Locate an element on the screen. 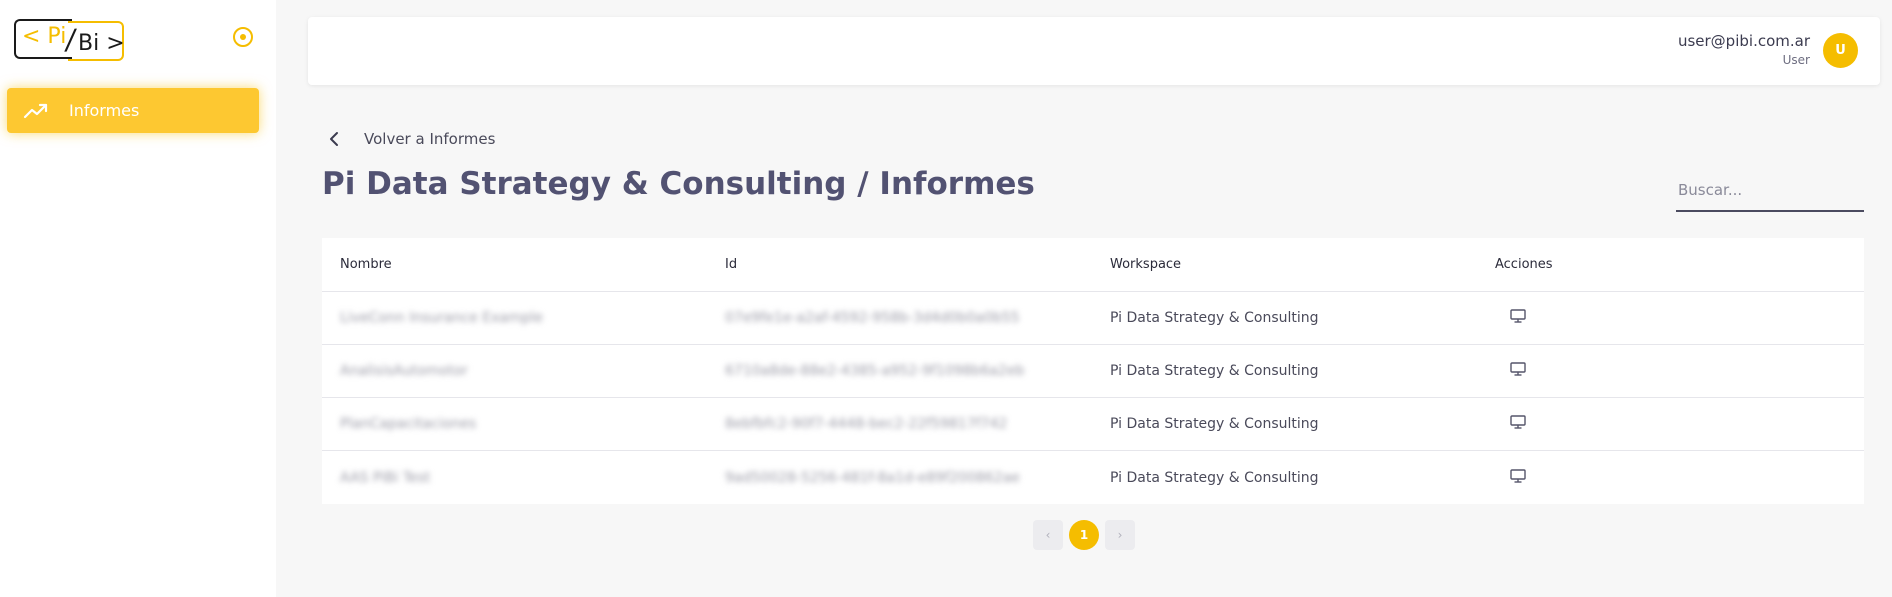 The height and width of the screenshot is (597, 1892). sidebar-item-label: Informes is located at coordinates (104, 110).